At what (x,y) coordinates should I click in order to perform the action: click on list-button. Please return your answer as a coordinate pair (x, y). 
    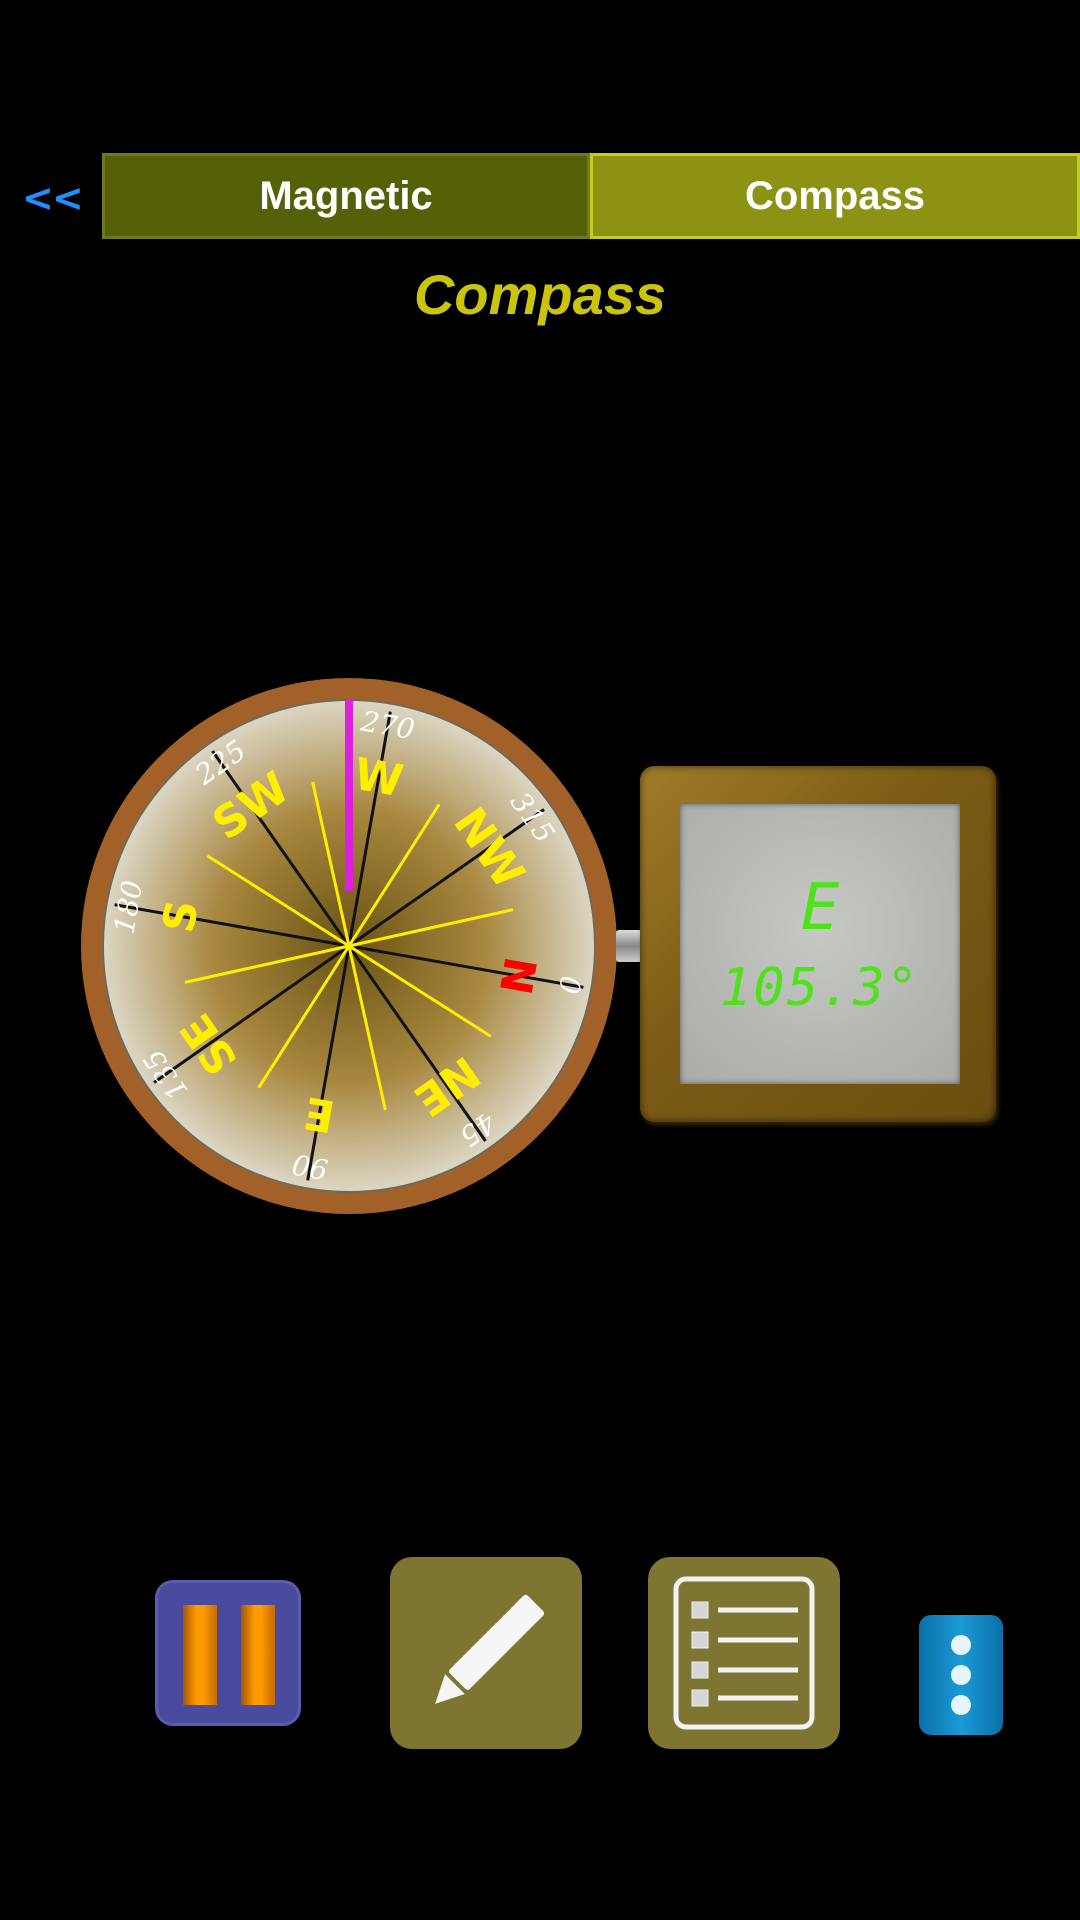
    Looking at the image, I should click on (744, 1653).